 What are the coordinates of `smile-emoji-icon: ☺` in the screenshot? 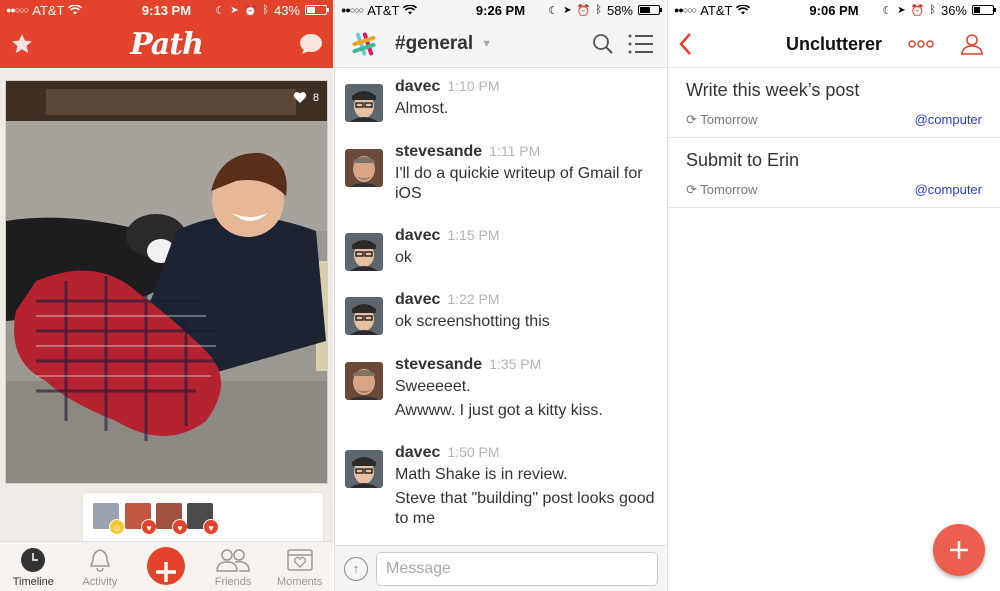 It's located at (117, 527).